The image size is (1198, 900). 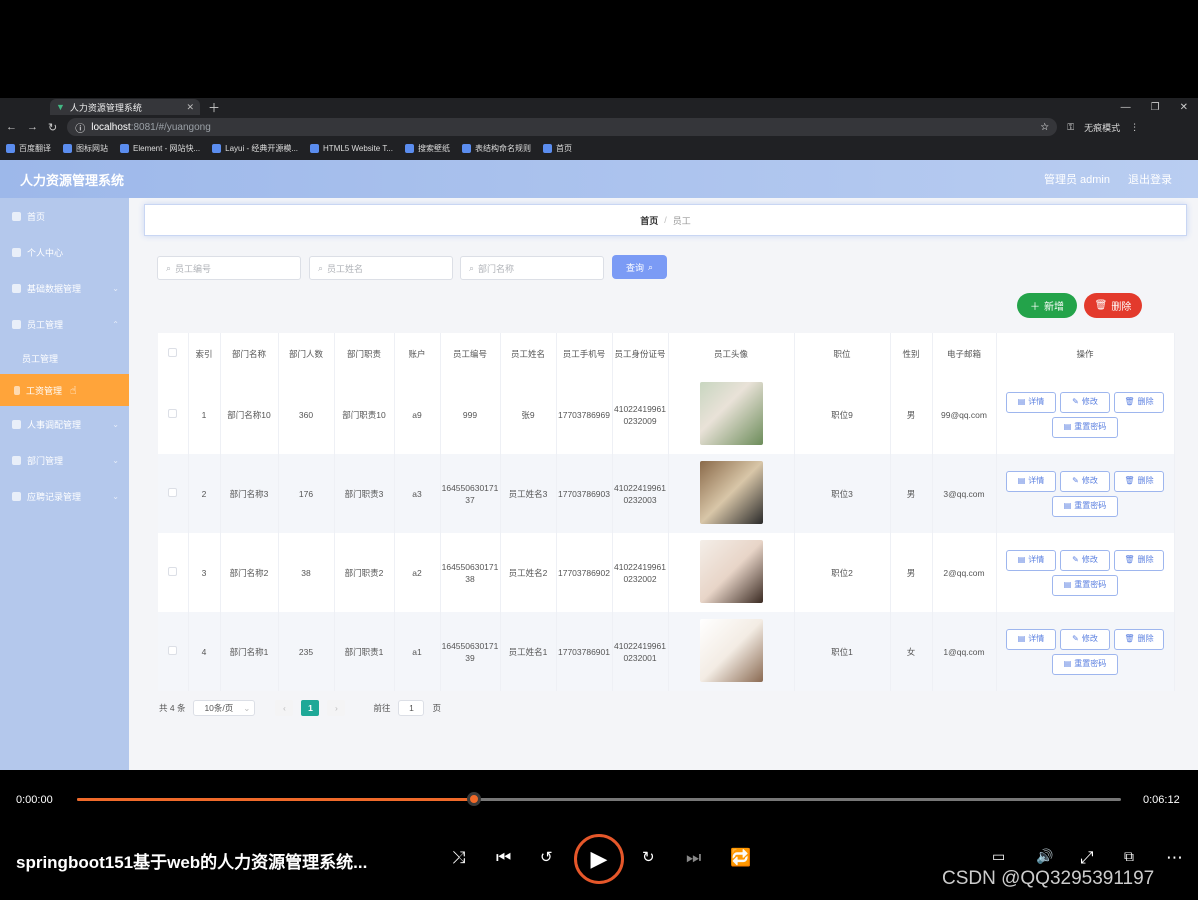 I want to click on volume-icon: 🔊, so click(x=1044, y=856).